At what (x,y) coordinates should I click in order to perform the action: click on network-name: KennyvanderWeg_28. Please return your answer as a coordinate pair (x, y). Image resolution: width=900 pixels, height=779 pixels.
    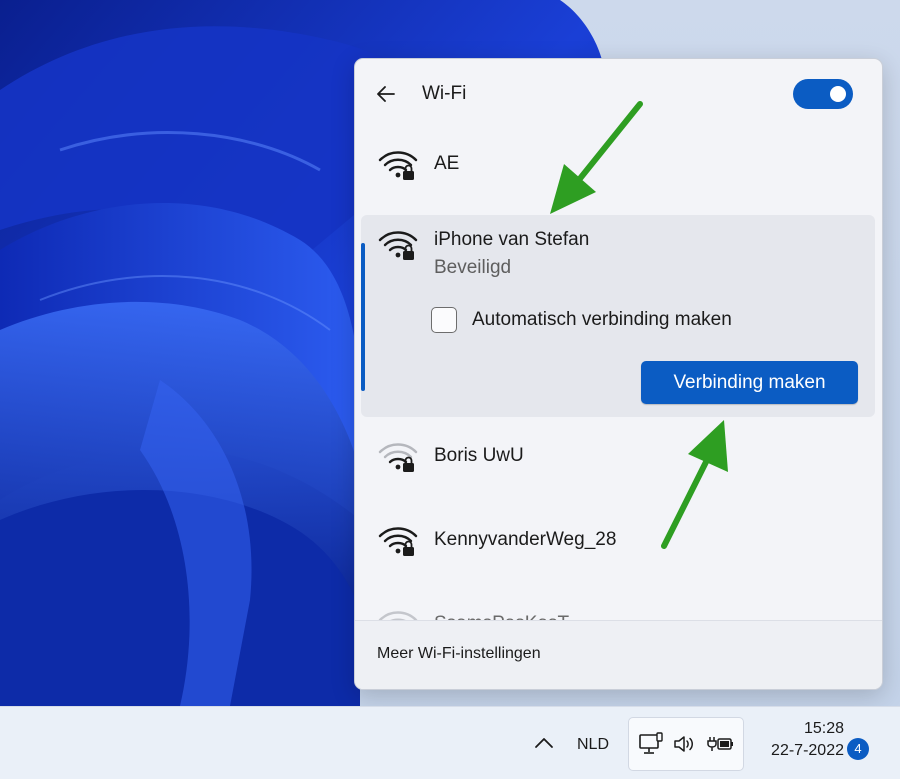
    Looking at the image, I should click on (525, 539).